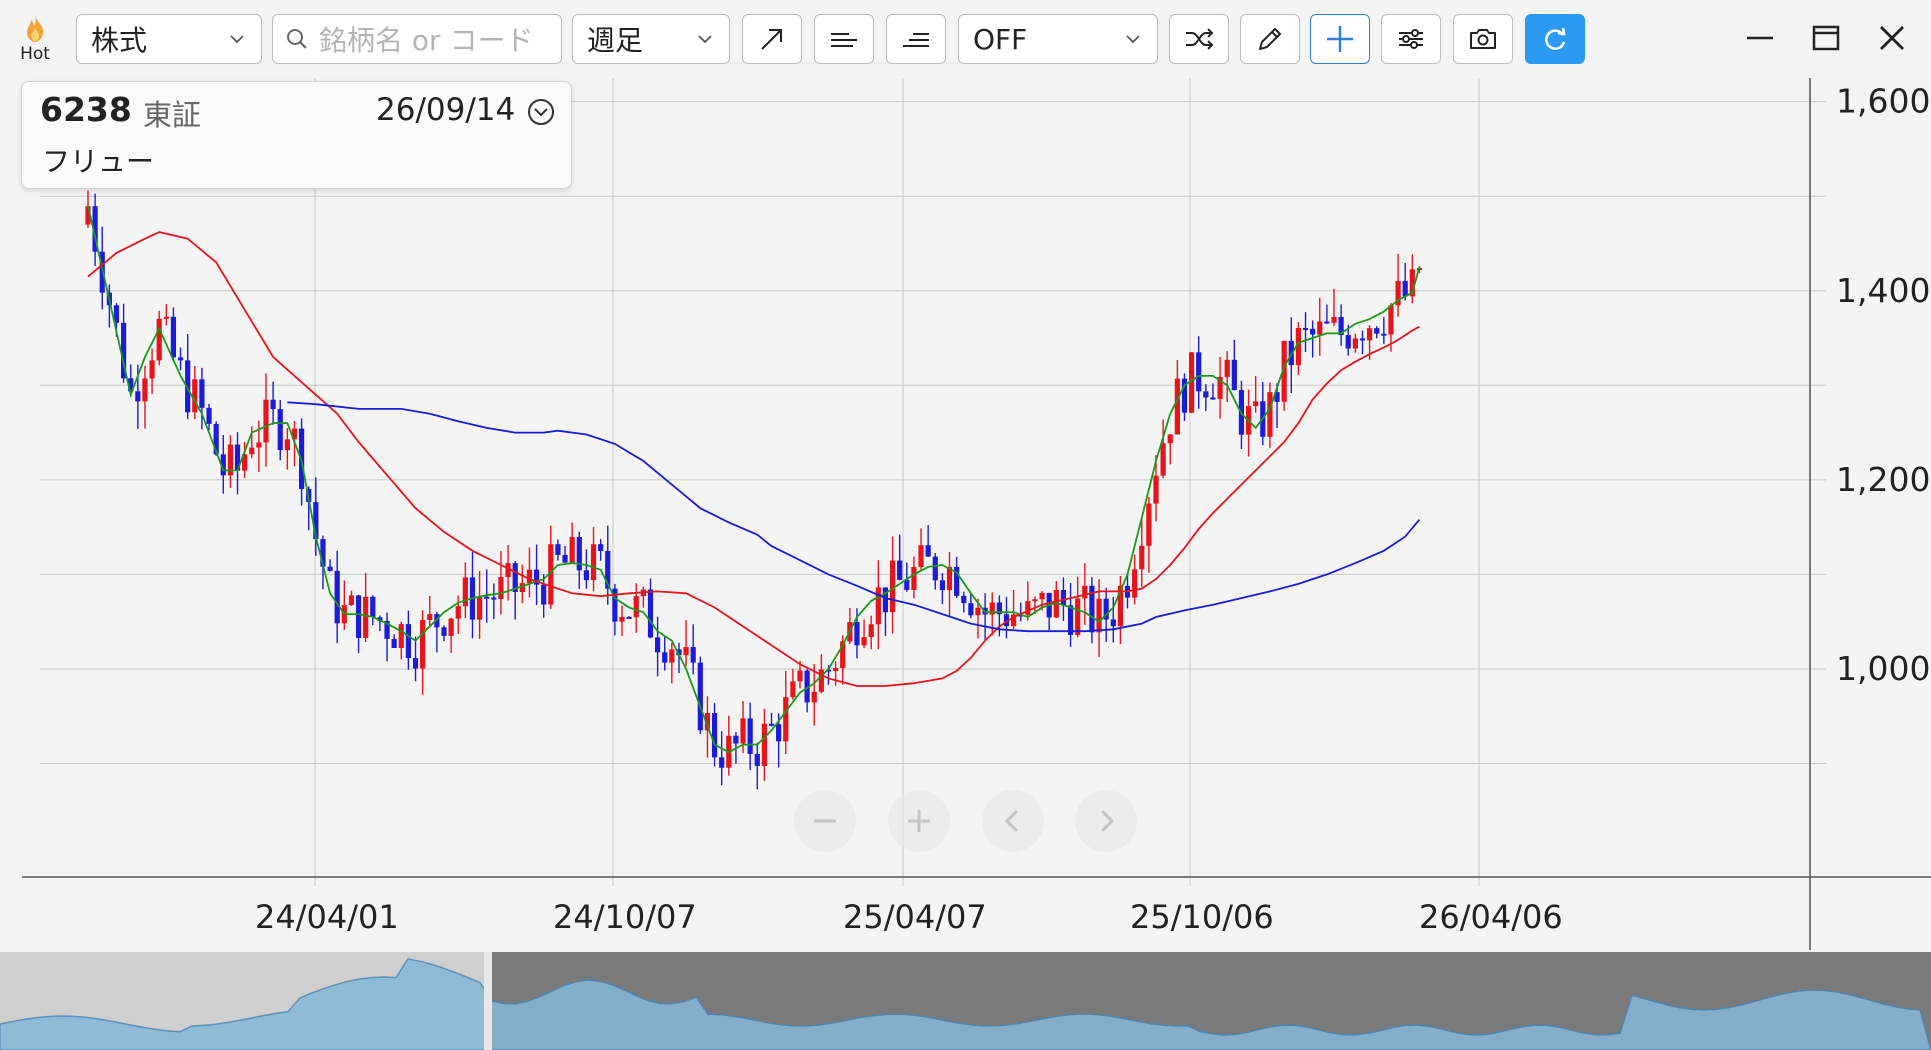 The image size is (1931, 1050). Describe the element at coordinates (86, 109) in the screenshot. I see `stock-code: 6238` at that location.